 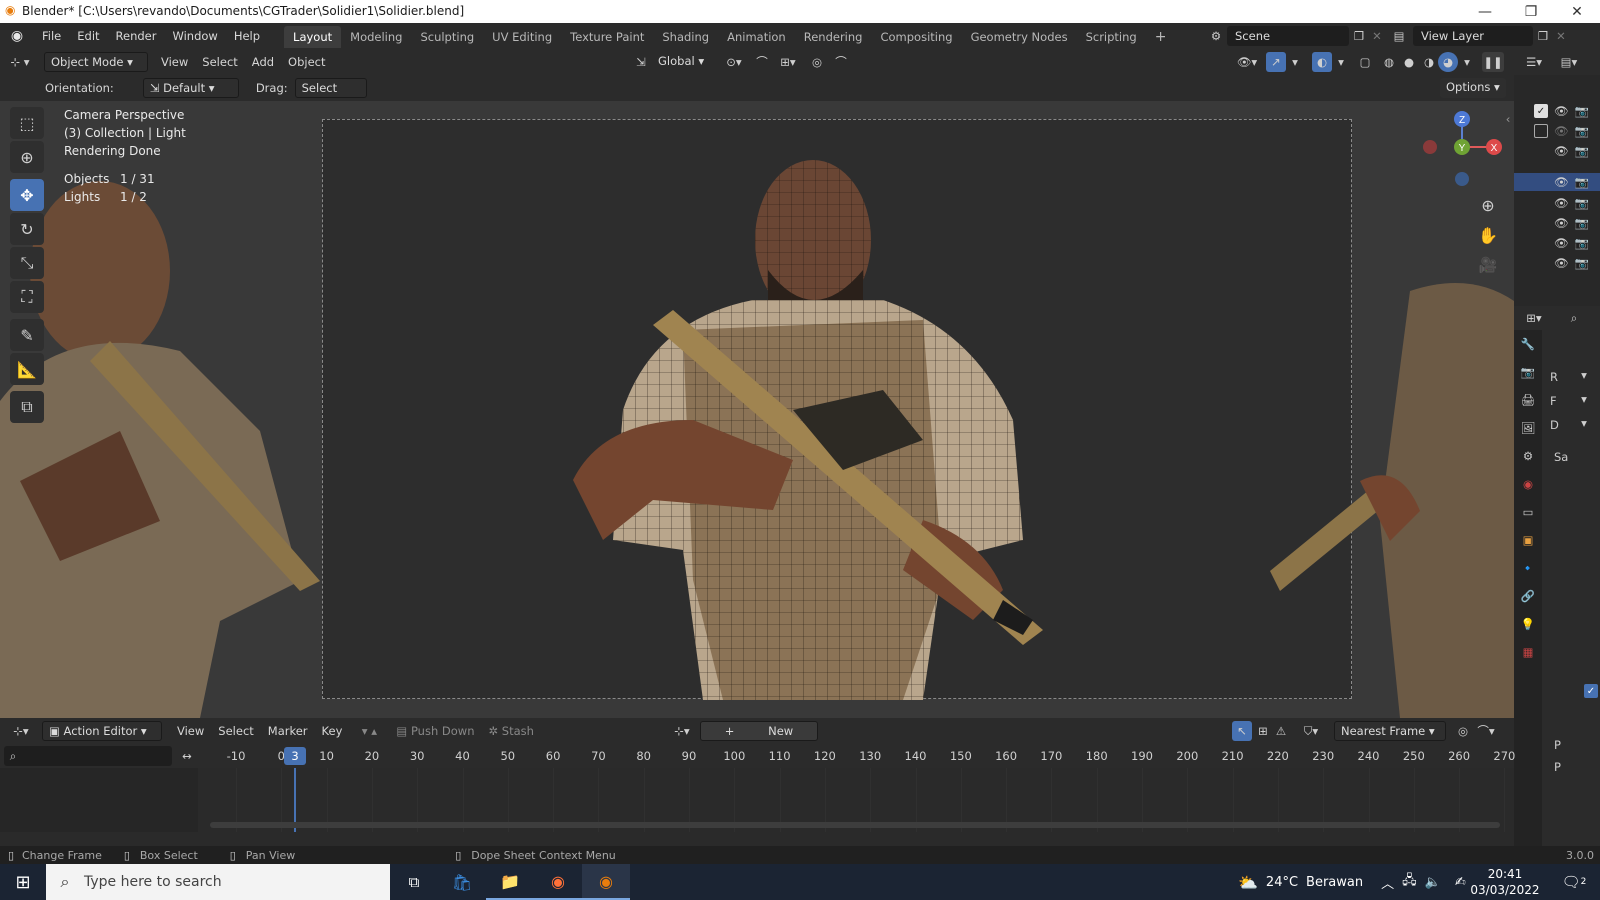 What do you see at coordinates (190, 88) in the screenshot?
I see `orientation-dropdown: ⇲ Default ▾` at bounding box center [190, 88].